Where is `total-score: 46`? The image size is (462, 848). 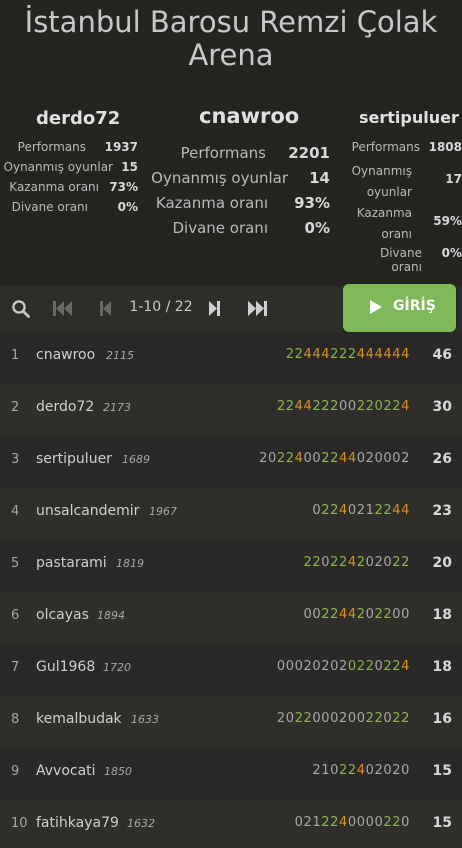 total-score: 46 is located at coordinates (442, 355).